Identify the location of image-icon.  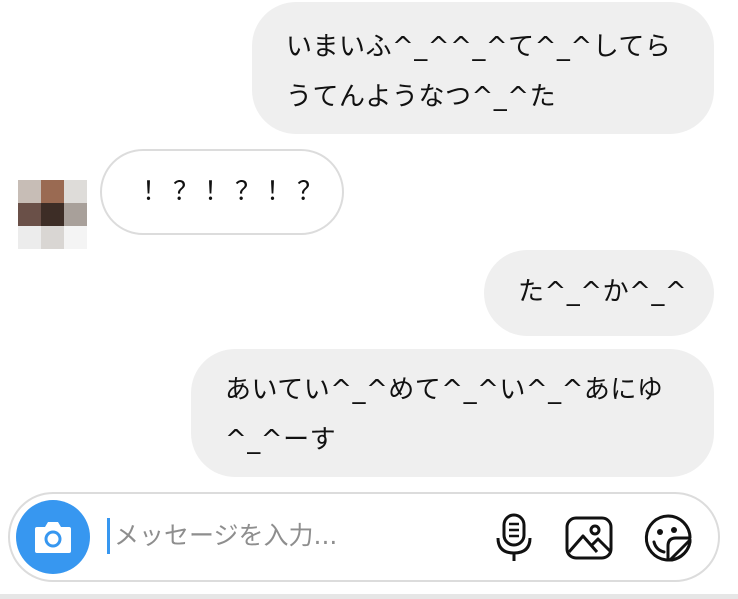
(589, 538).